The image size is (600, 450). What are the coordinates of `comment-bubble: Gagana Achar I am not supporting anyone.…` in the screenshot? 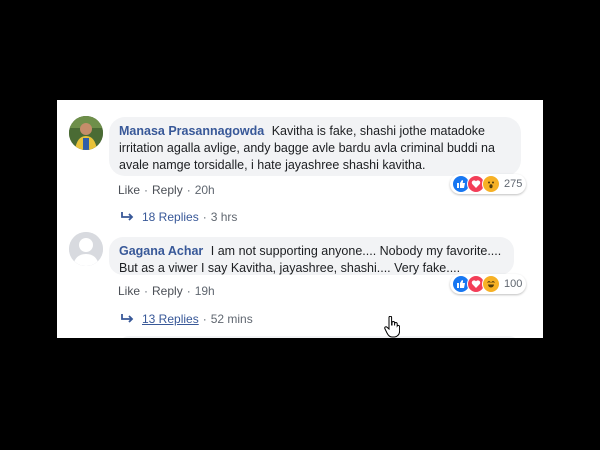 It's located at (311, 256).